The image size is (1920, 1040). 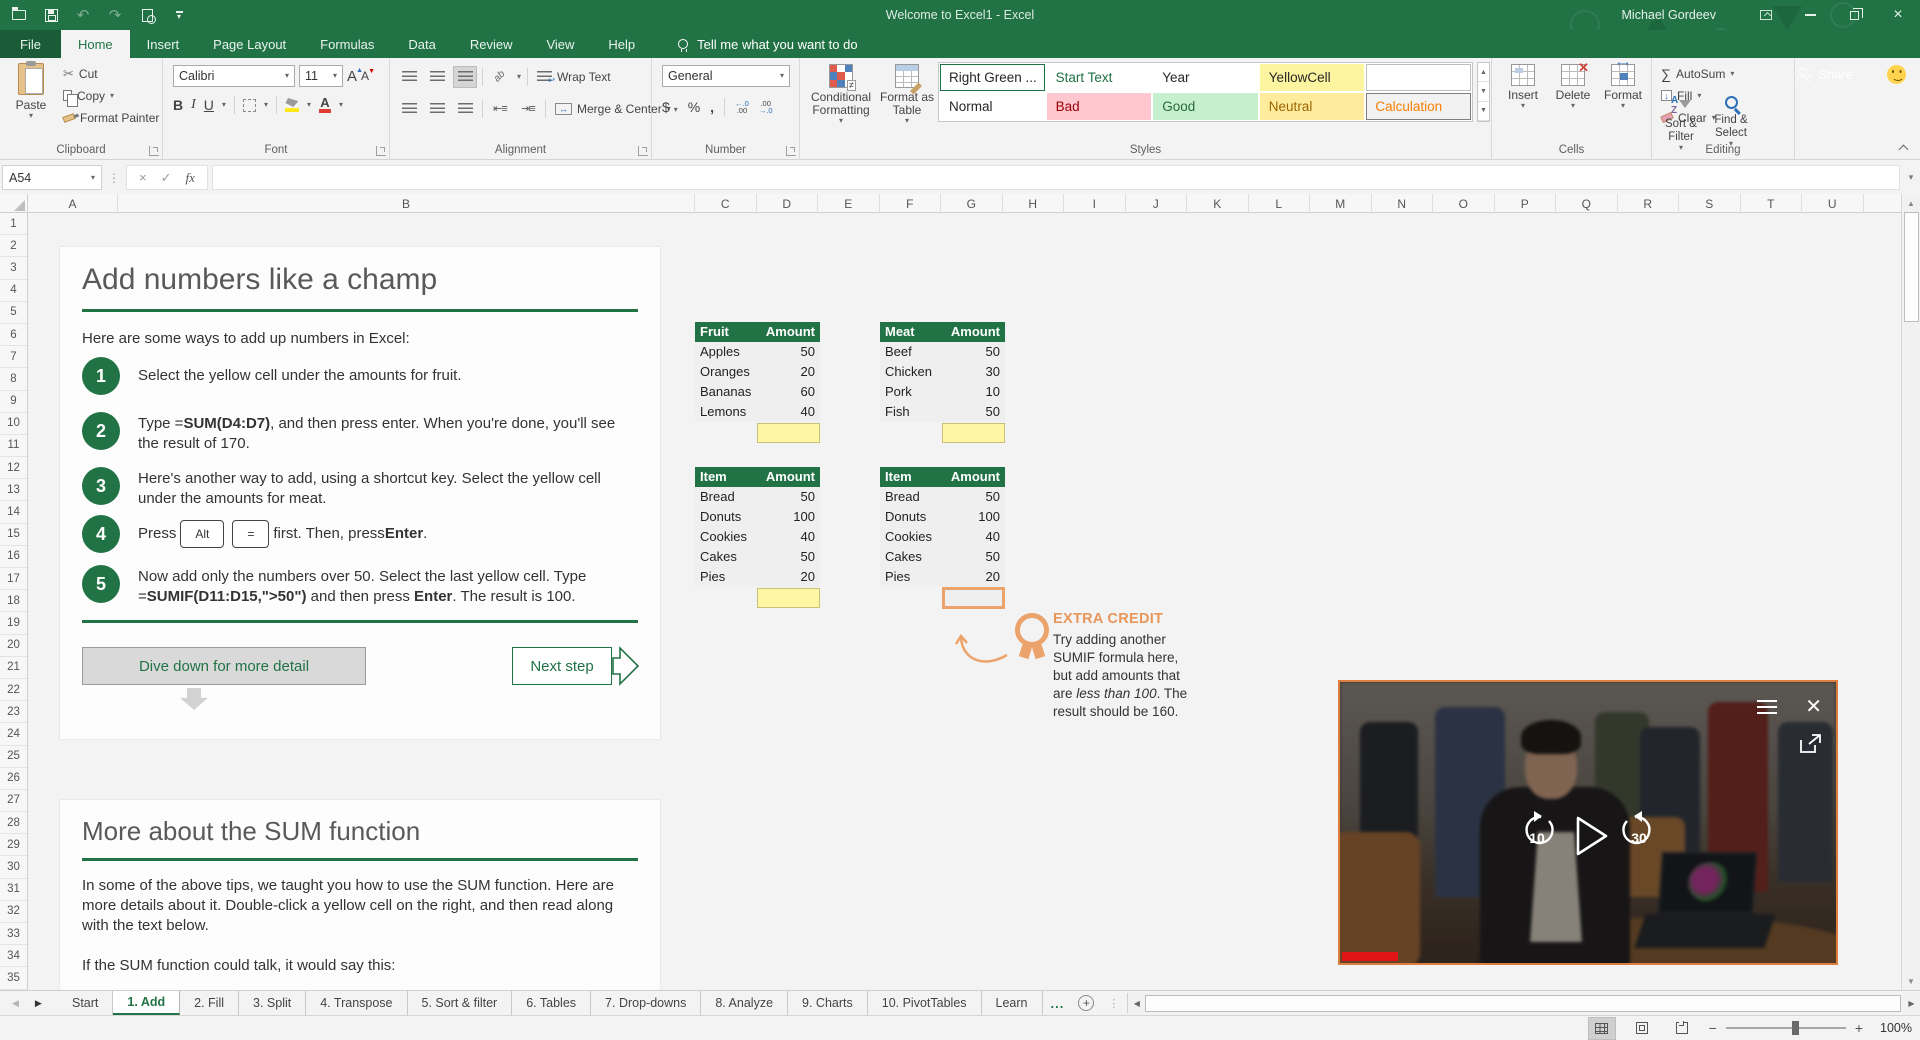 What do you see at coordinates (437, 109) in the screenshot?
I see `align-center-icon` at bounding box center [437, 109].